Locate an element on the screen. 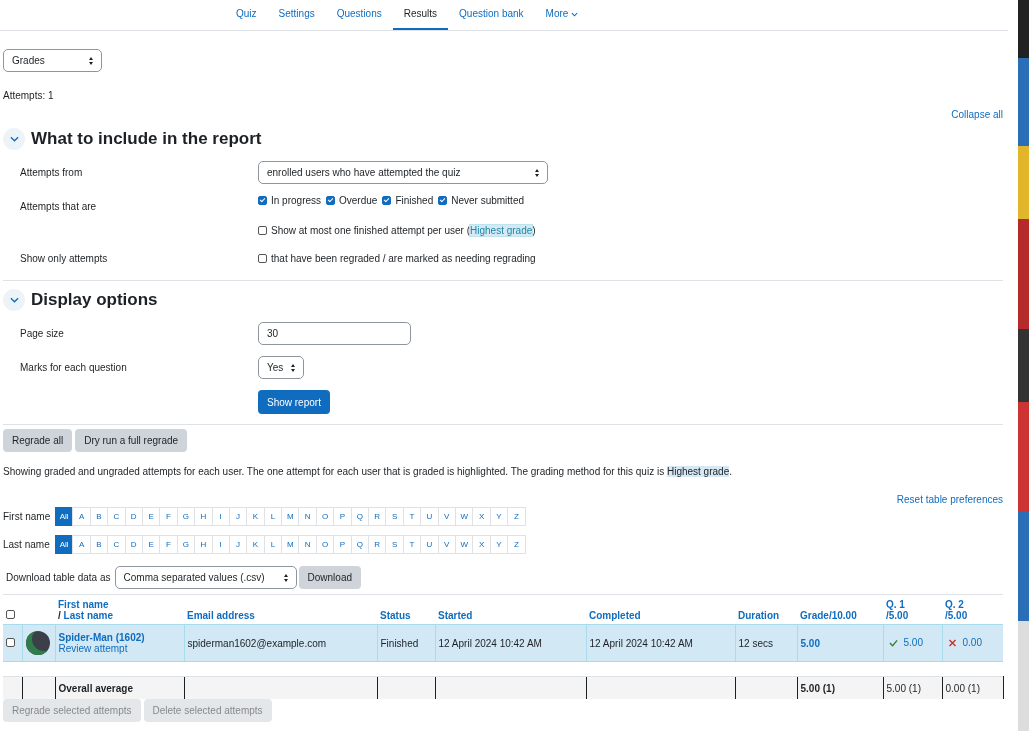 The height and width of the screenshot is (731, 1029). column-header-link: Q. 1 /5.00 is located at coordinates (912, 610).